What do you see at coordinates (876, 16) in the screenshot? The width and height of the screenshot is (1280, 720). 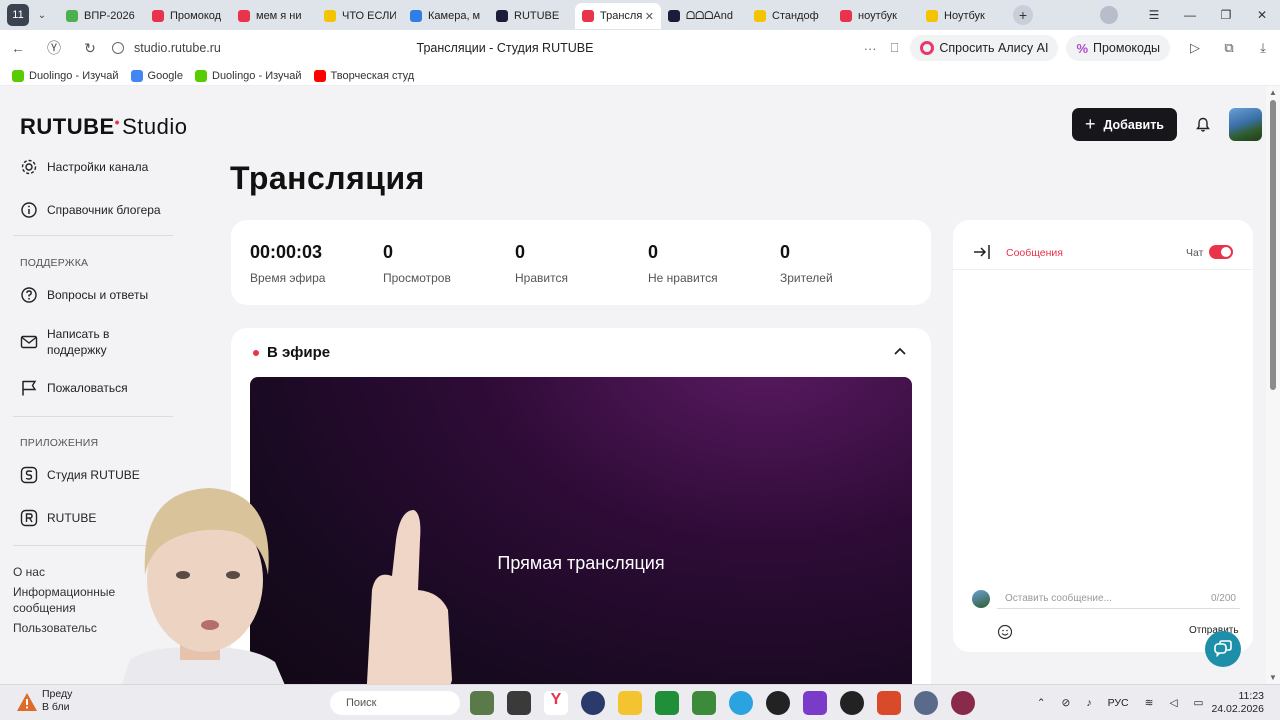 I see `browser-tab: ноутбук` at bounding box center [876, 16].